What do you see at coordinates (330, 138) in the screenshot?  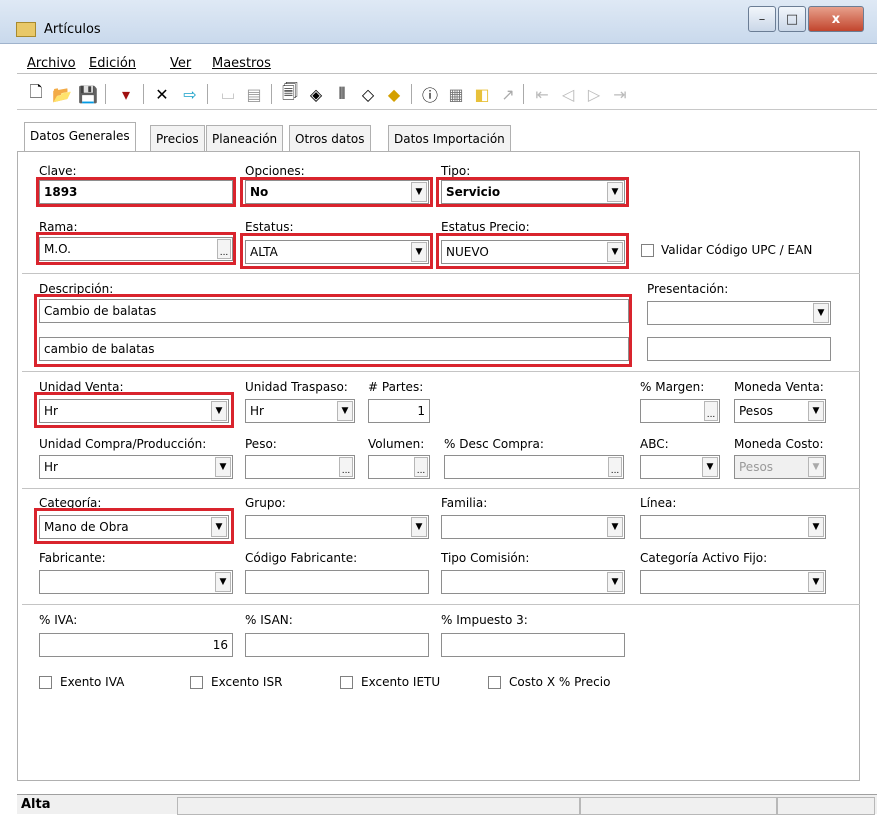 I see `tab-otros-datos: Otros datos` at bounding box center [330, 138].